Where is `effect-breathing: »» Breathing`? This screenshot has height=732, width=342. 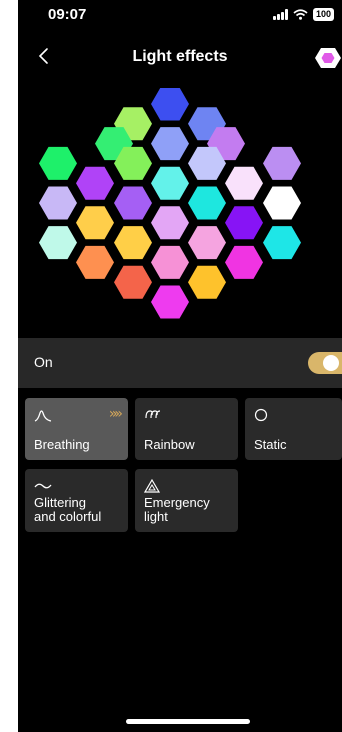 effect-breathing: »» Breathing is located at coordinates (76, 429).